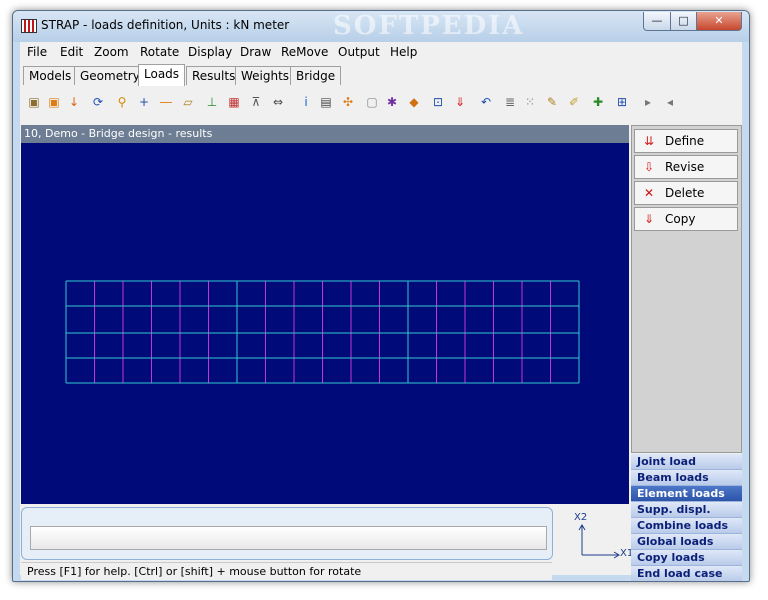  Describe the element at coordinates (278, 102) in the screenshot. I see `dimension-icon: ⇔` at that location.